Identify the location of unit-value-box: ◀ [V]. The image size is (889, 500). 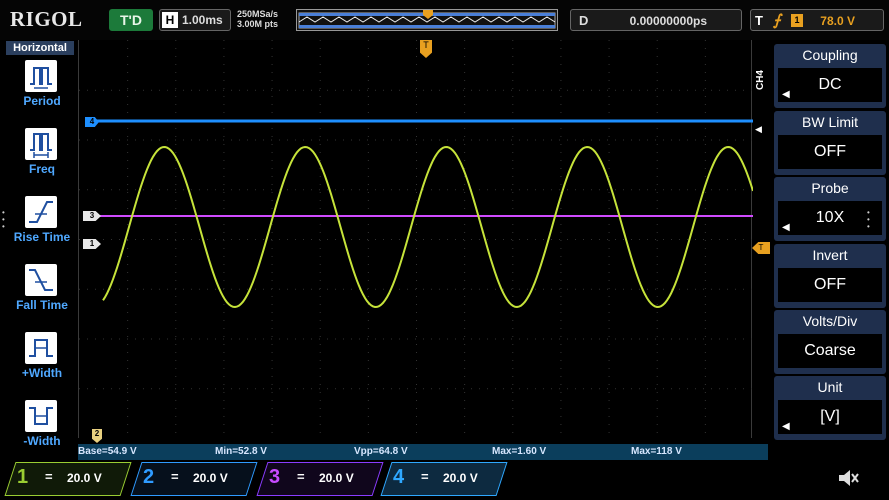
(830, 417).